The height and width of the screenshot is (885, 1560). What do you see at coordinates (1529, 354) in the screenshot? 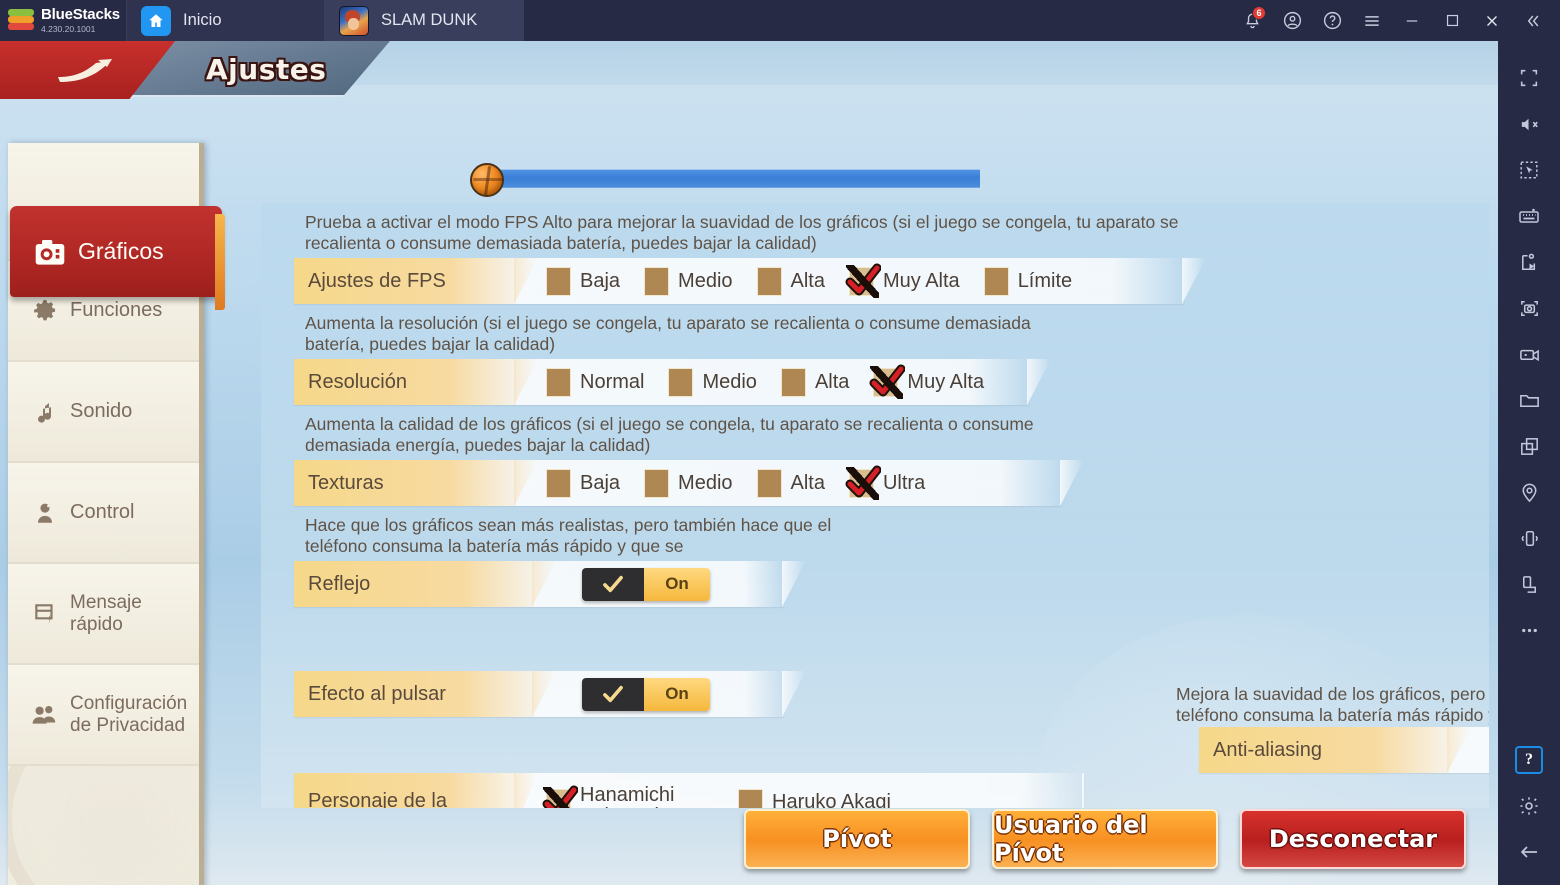
I see `record-screen-icon` at bounding box center [1529, 354].